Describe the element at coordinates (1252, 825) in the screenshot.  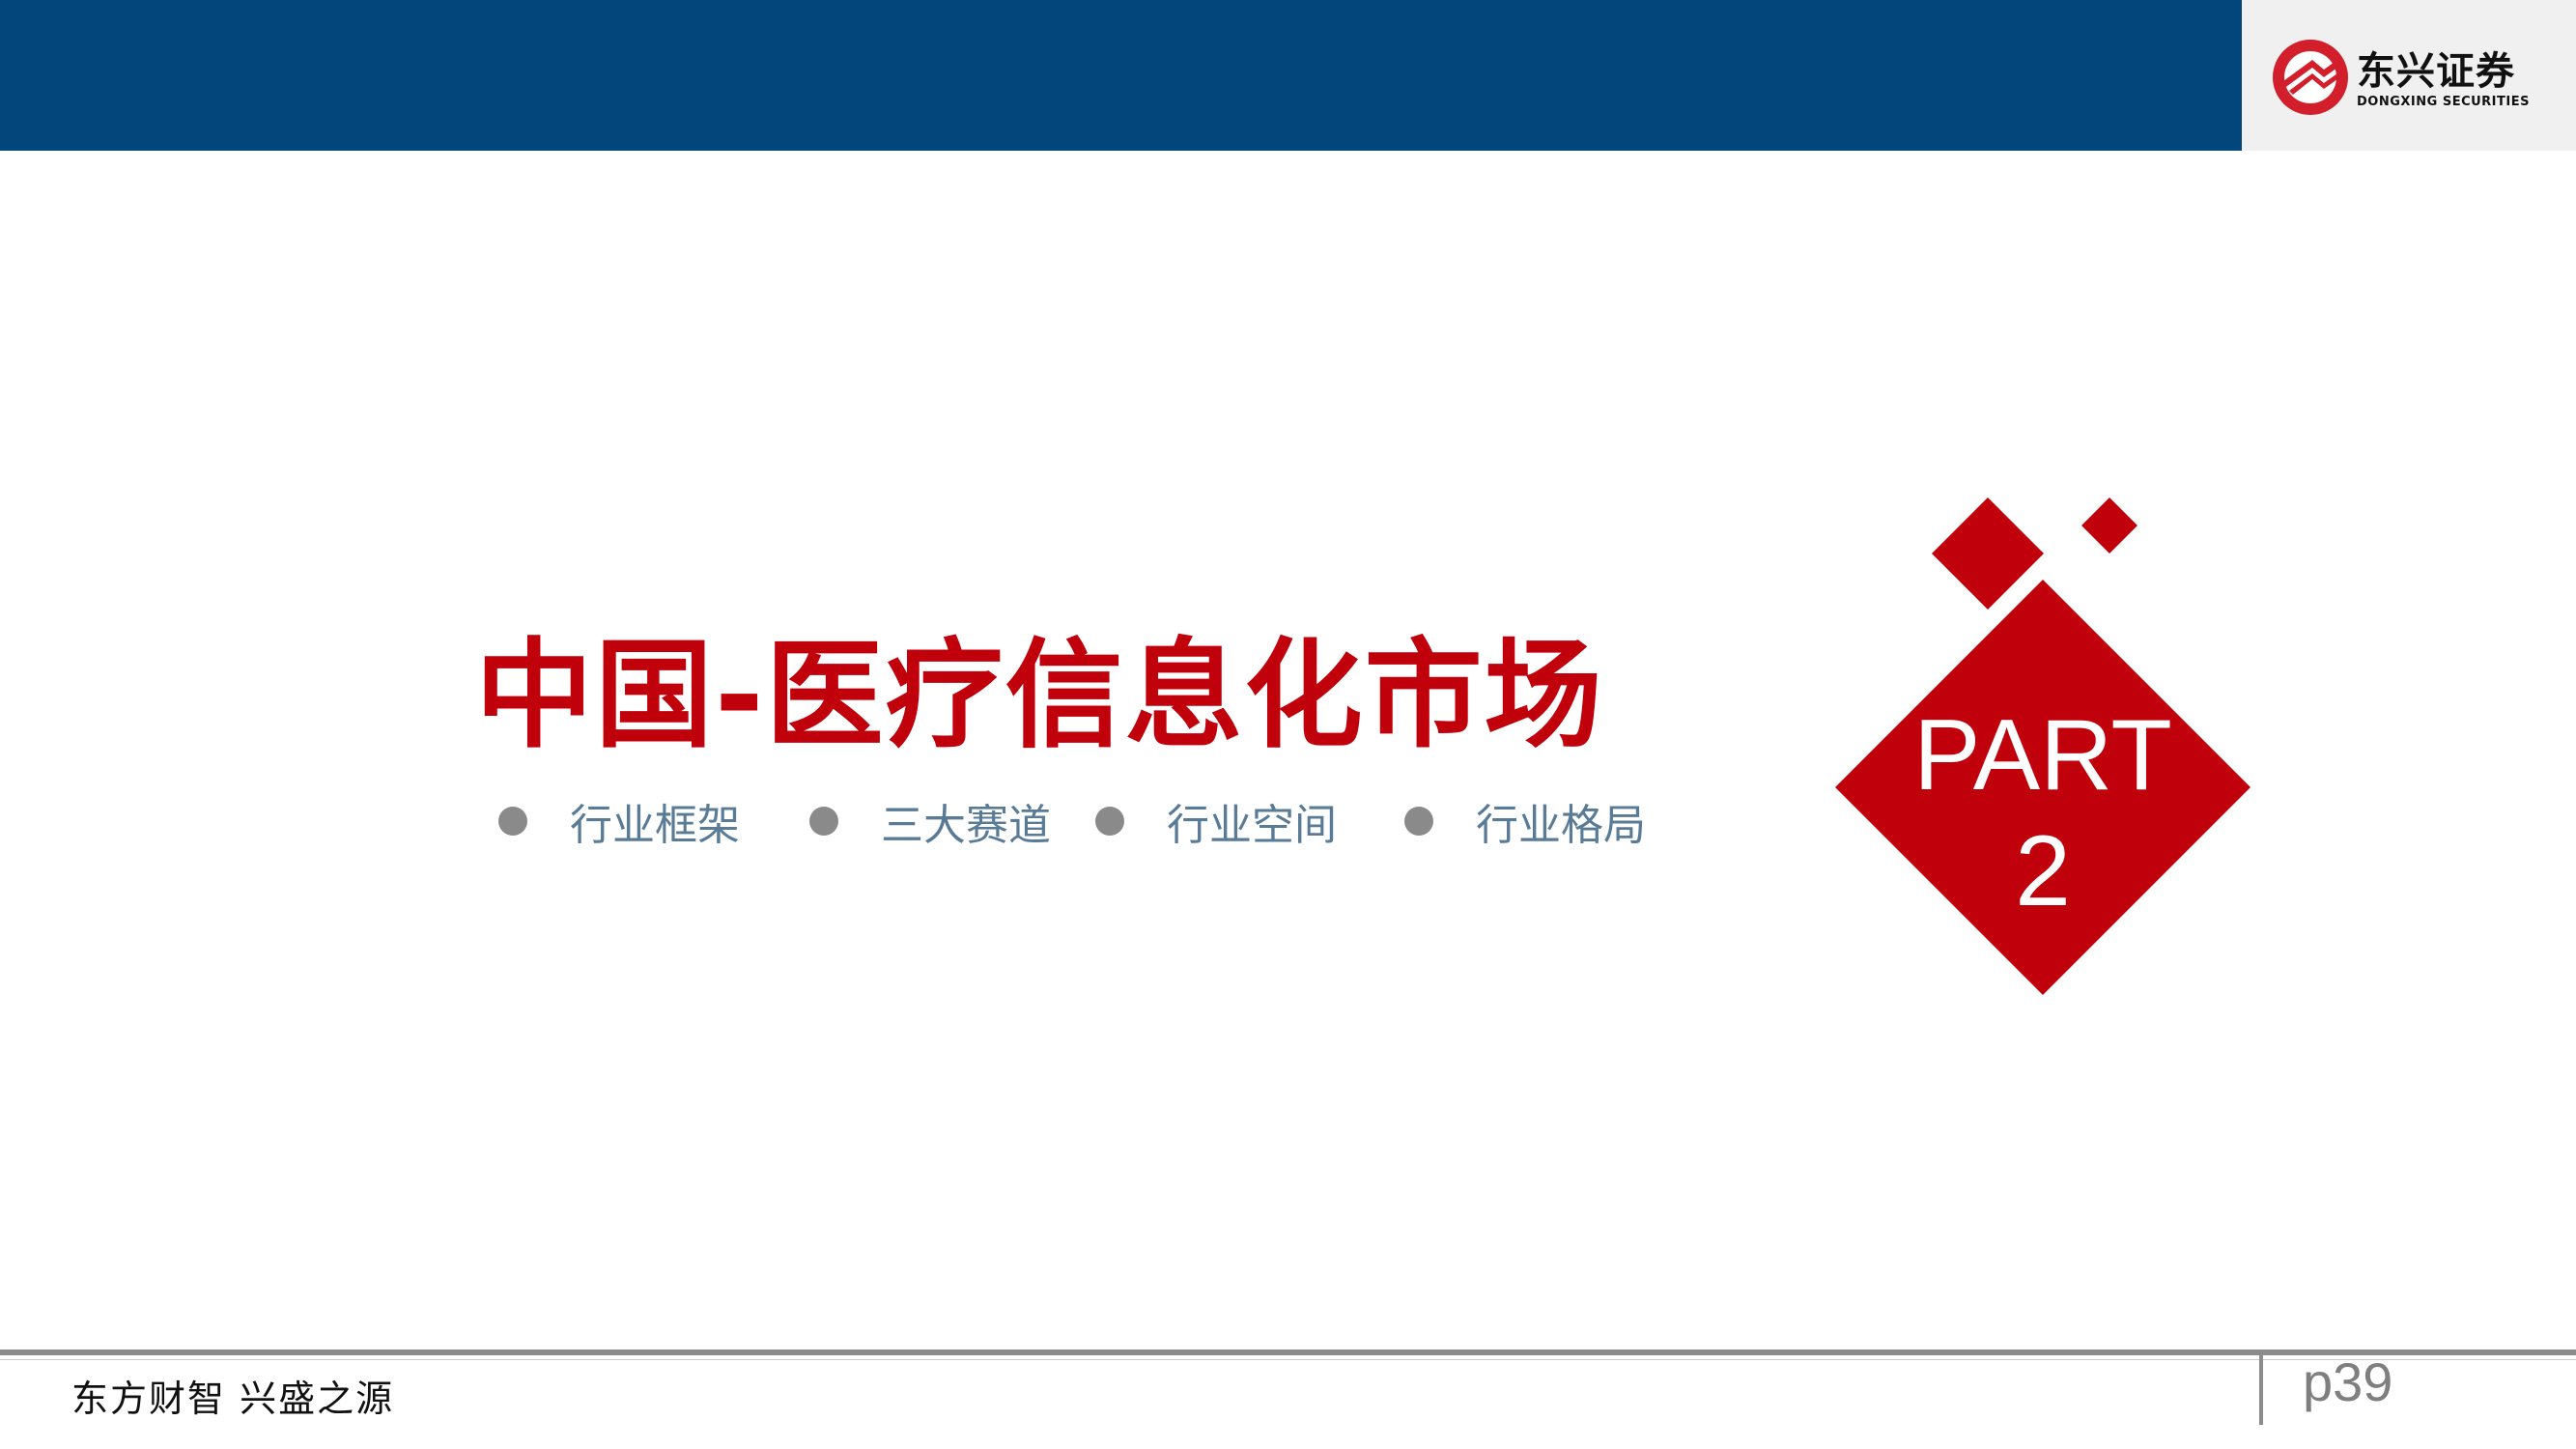
I see `topic-label: 行业空间` at that location.